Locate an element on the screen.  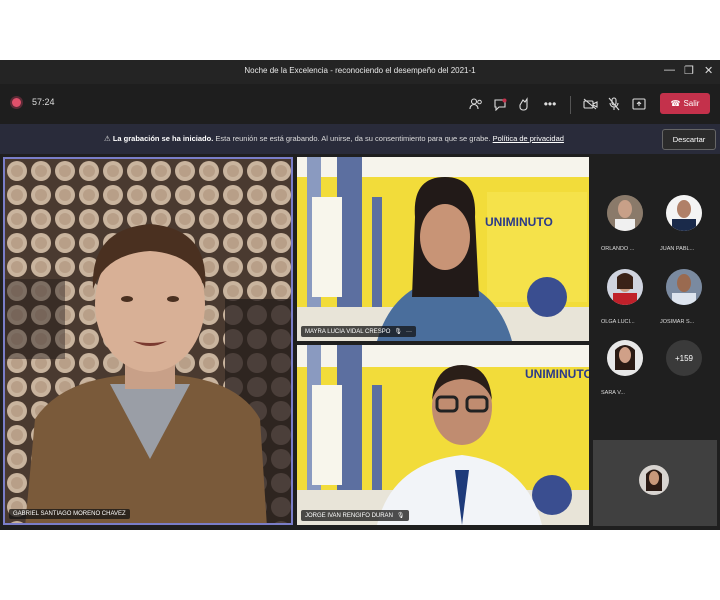
close-button: ✕ is located at coordinates (708, 70).